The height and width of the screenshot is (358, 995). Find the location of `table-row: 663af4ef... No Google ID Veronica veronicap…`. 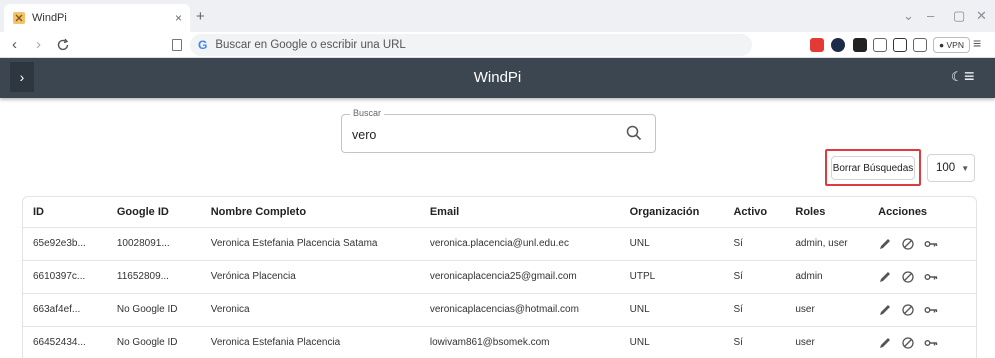

table-row: 663af4ef... No Google ID Veronica veronicap… is located at coordinates (499, 310).